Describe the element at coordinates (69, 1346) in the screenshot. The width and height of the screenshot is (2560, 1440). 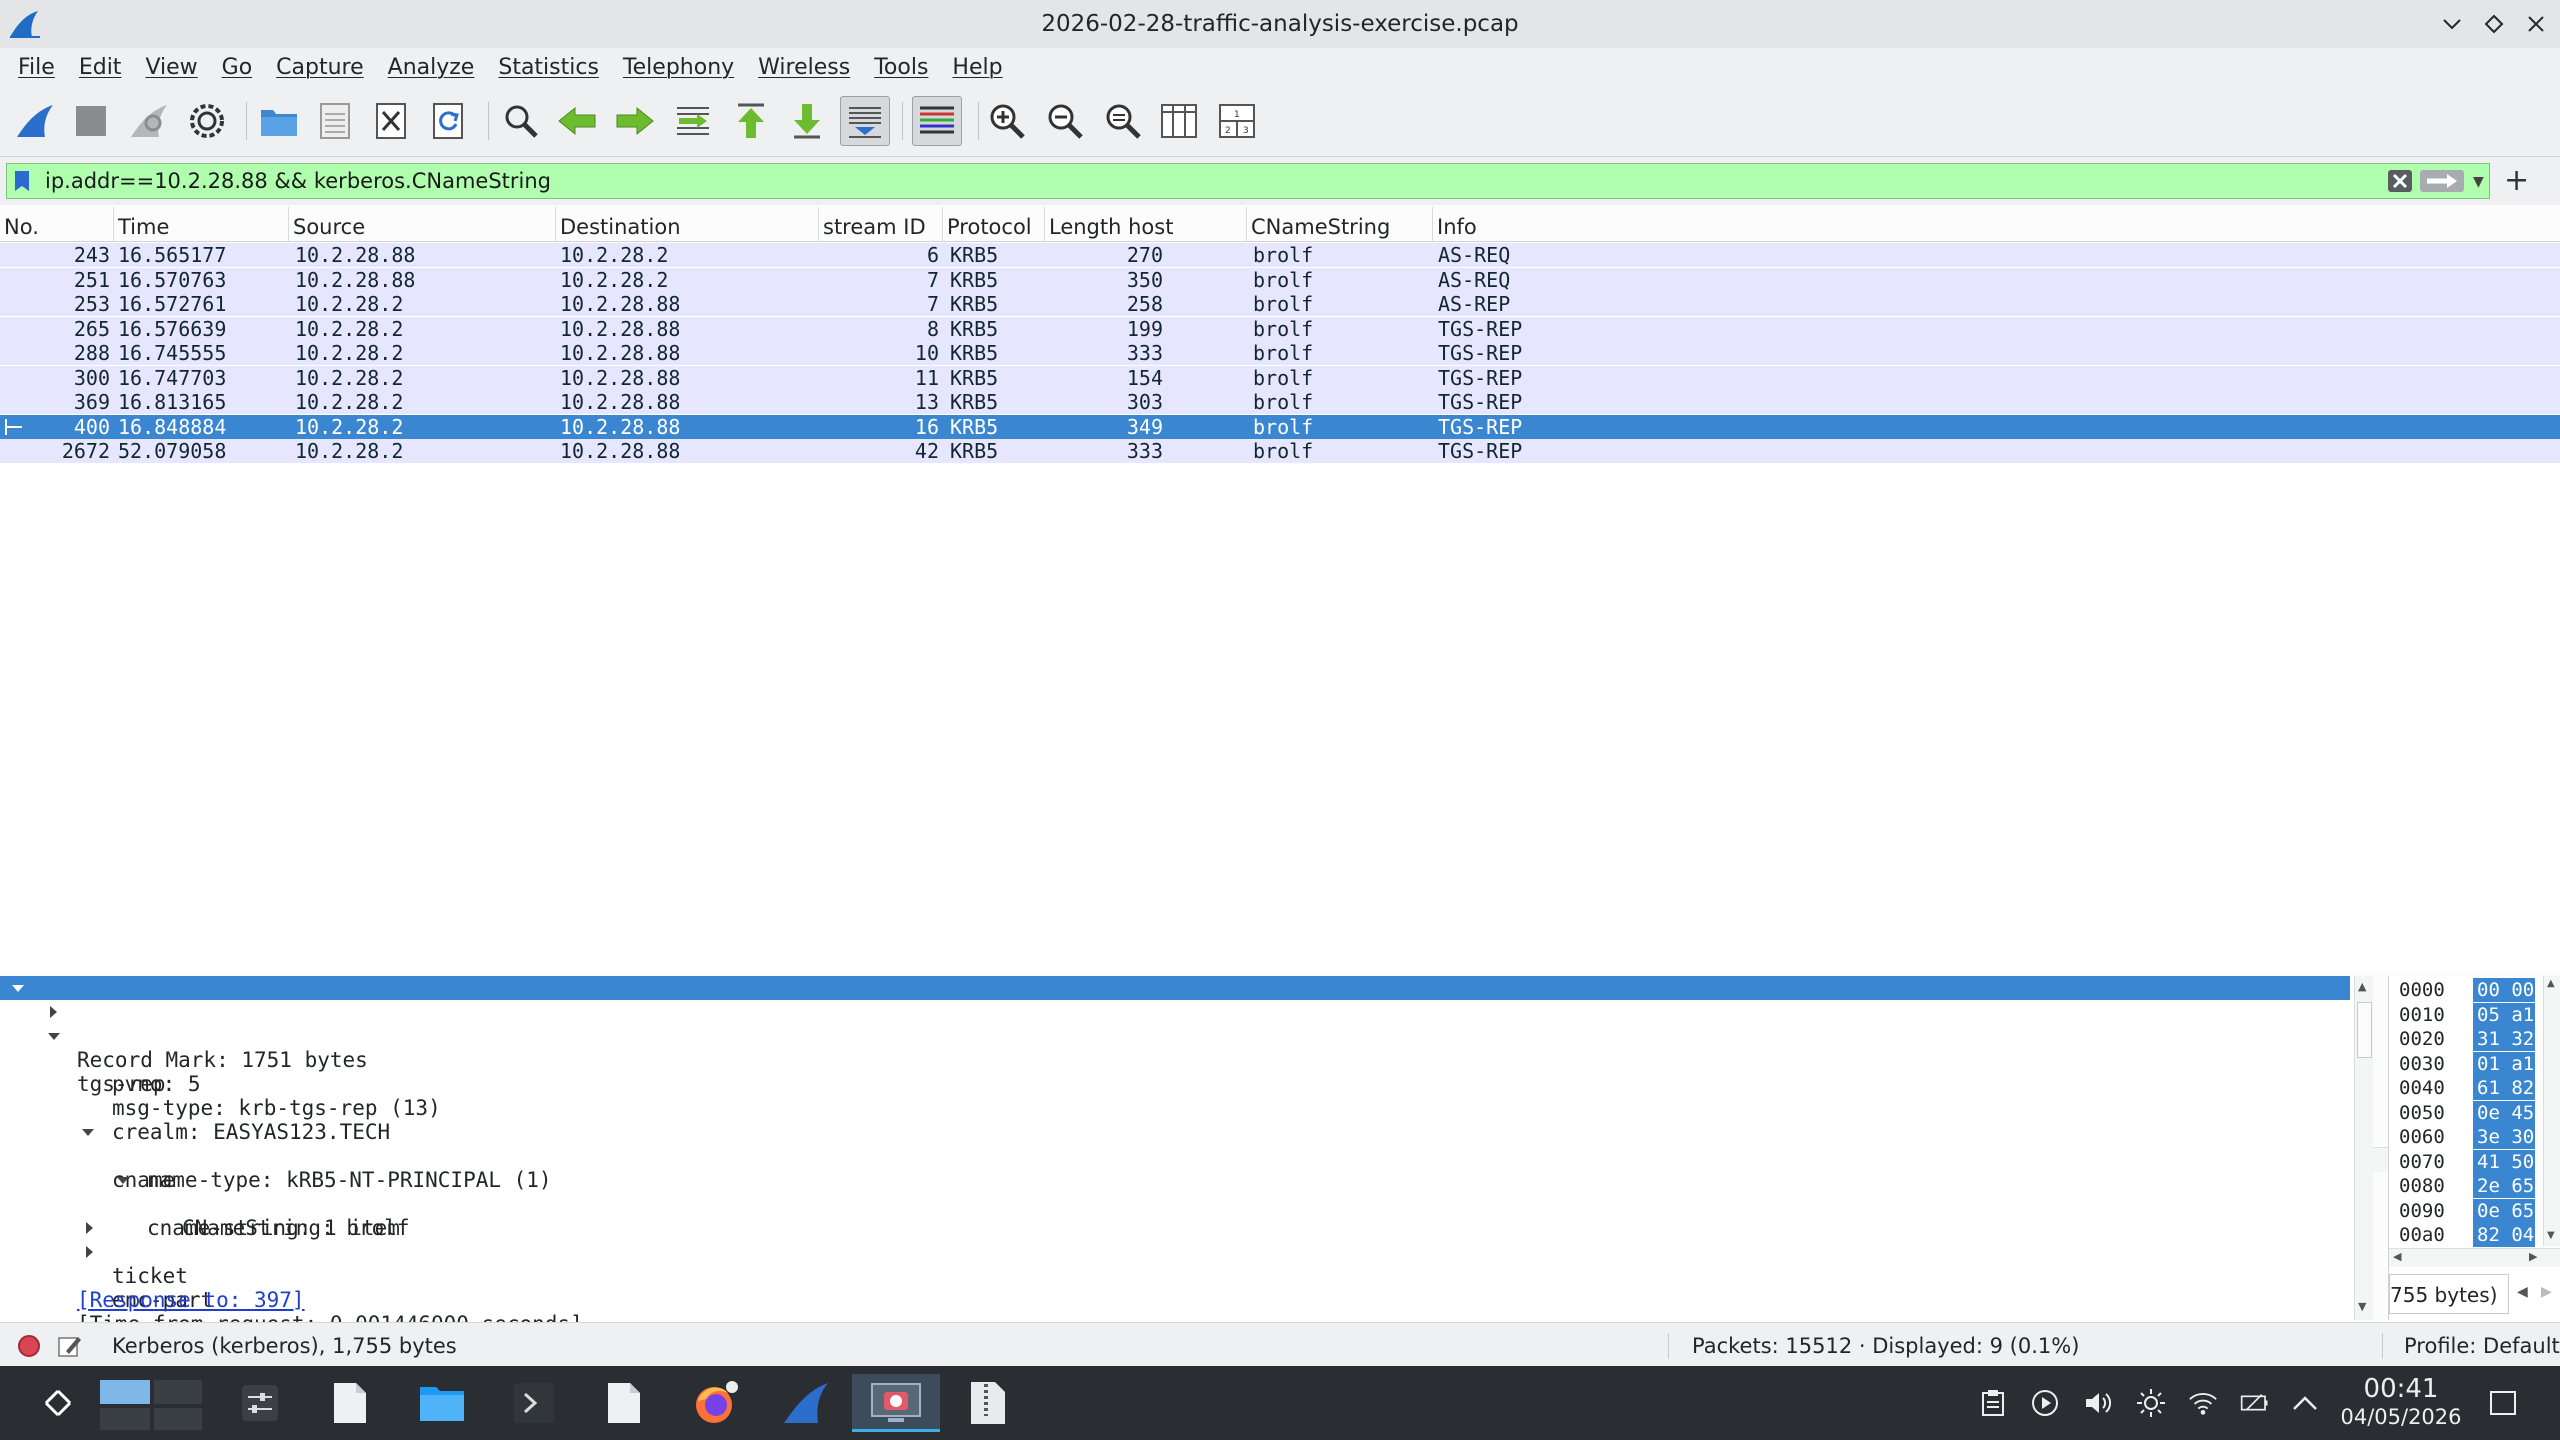
I see `edit-comment-icon` at that location.